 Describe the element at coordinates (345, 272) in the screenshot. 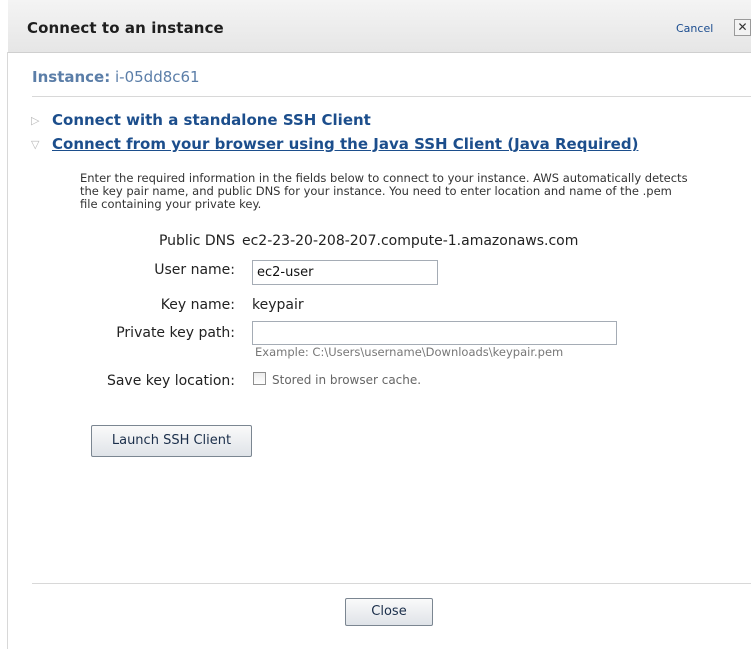

I see `user-name-input` at that location.